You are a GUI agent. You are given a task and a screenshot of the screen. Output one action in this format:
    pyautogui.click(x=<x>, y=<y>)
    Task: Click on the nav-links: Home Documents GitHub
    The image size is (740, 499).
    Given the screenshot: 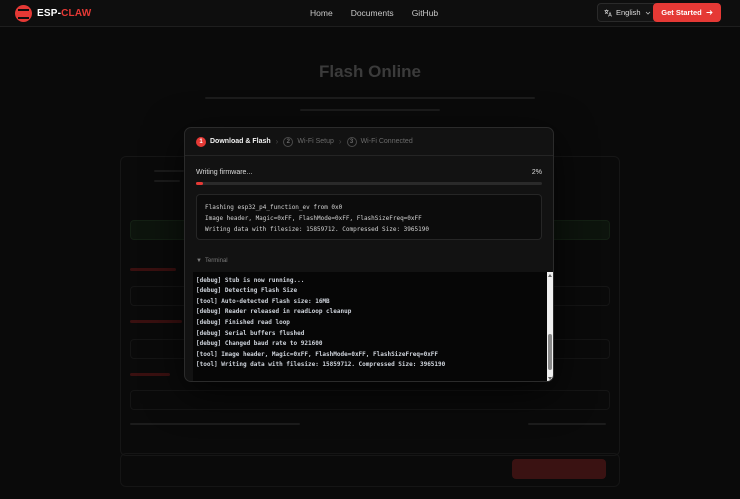 What is the action you would take?
    pyautogui.click(x=374, y=13)
    